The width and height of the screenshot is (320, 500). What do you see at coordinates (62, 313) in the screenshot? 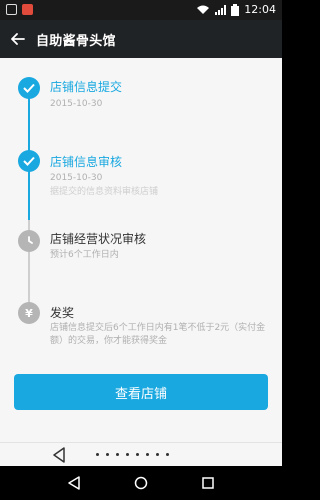
I see `step-title: 发奖` at bounding box center [62, 313].